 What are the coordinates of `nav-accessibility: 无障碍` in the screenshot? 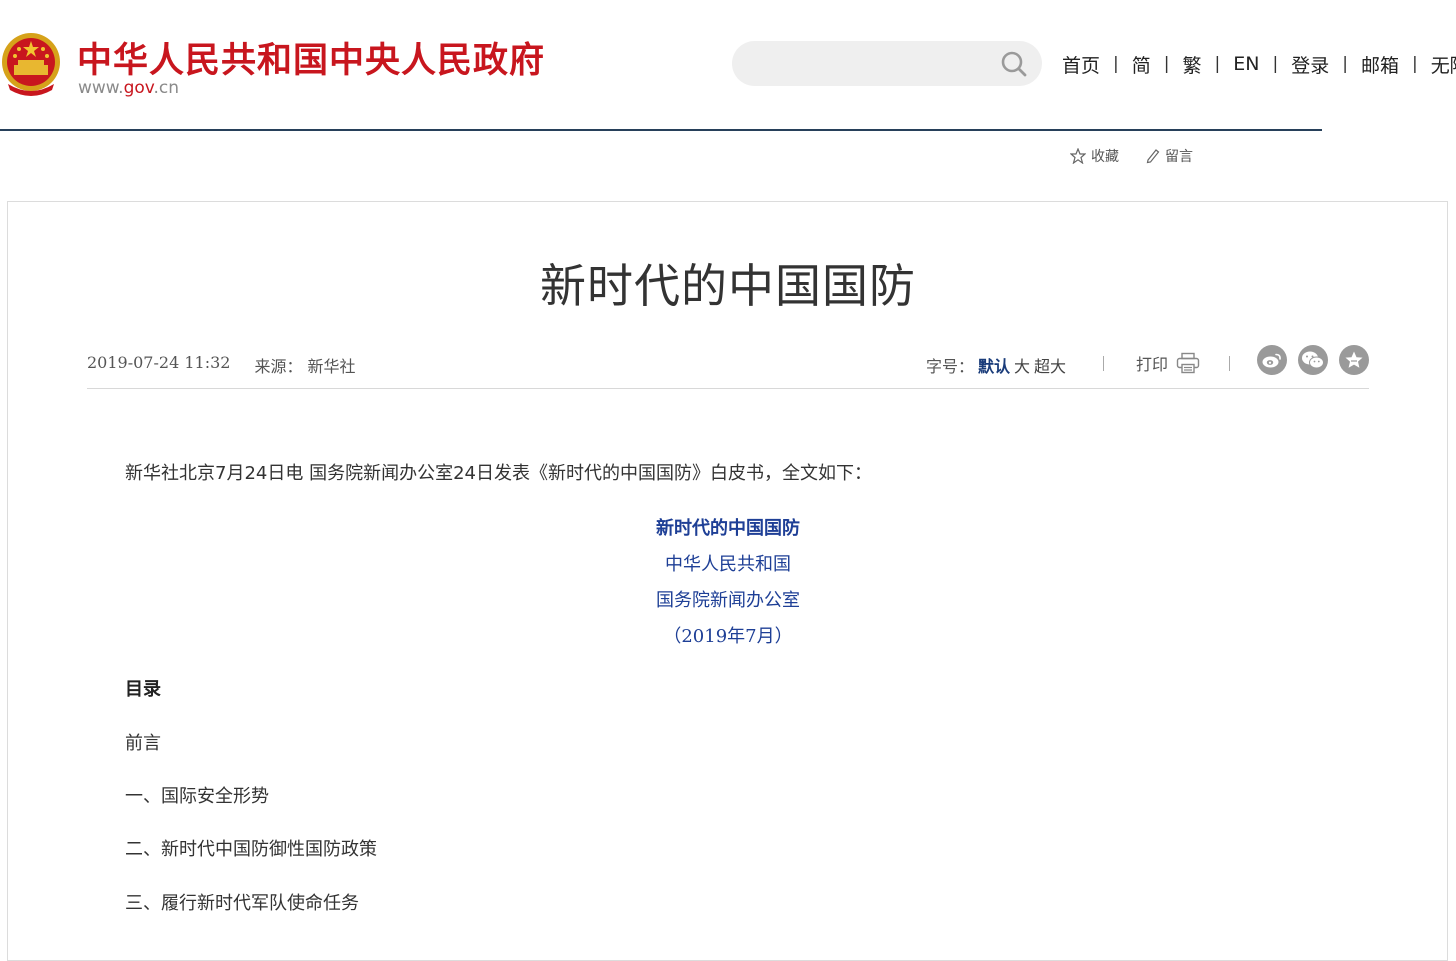 It's located at (1443, 64).